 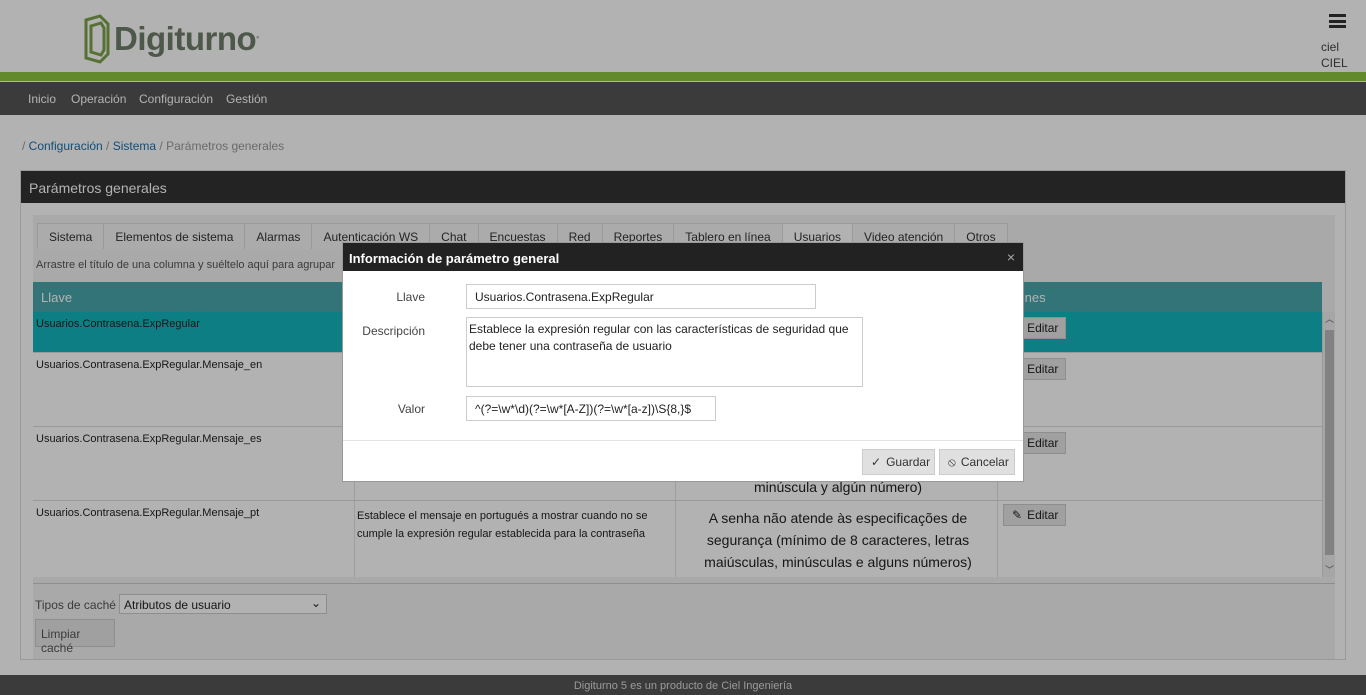 What do you see at coordinates (977, 462) in the screenshot?
I see `cancel-button: ⦸ Cancelar` at bounding box center [977, 462].